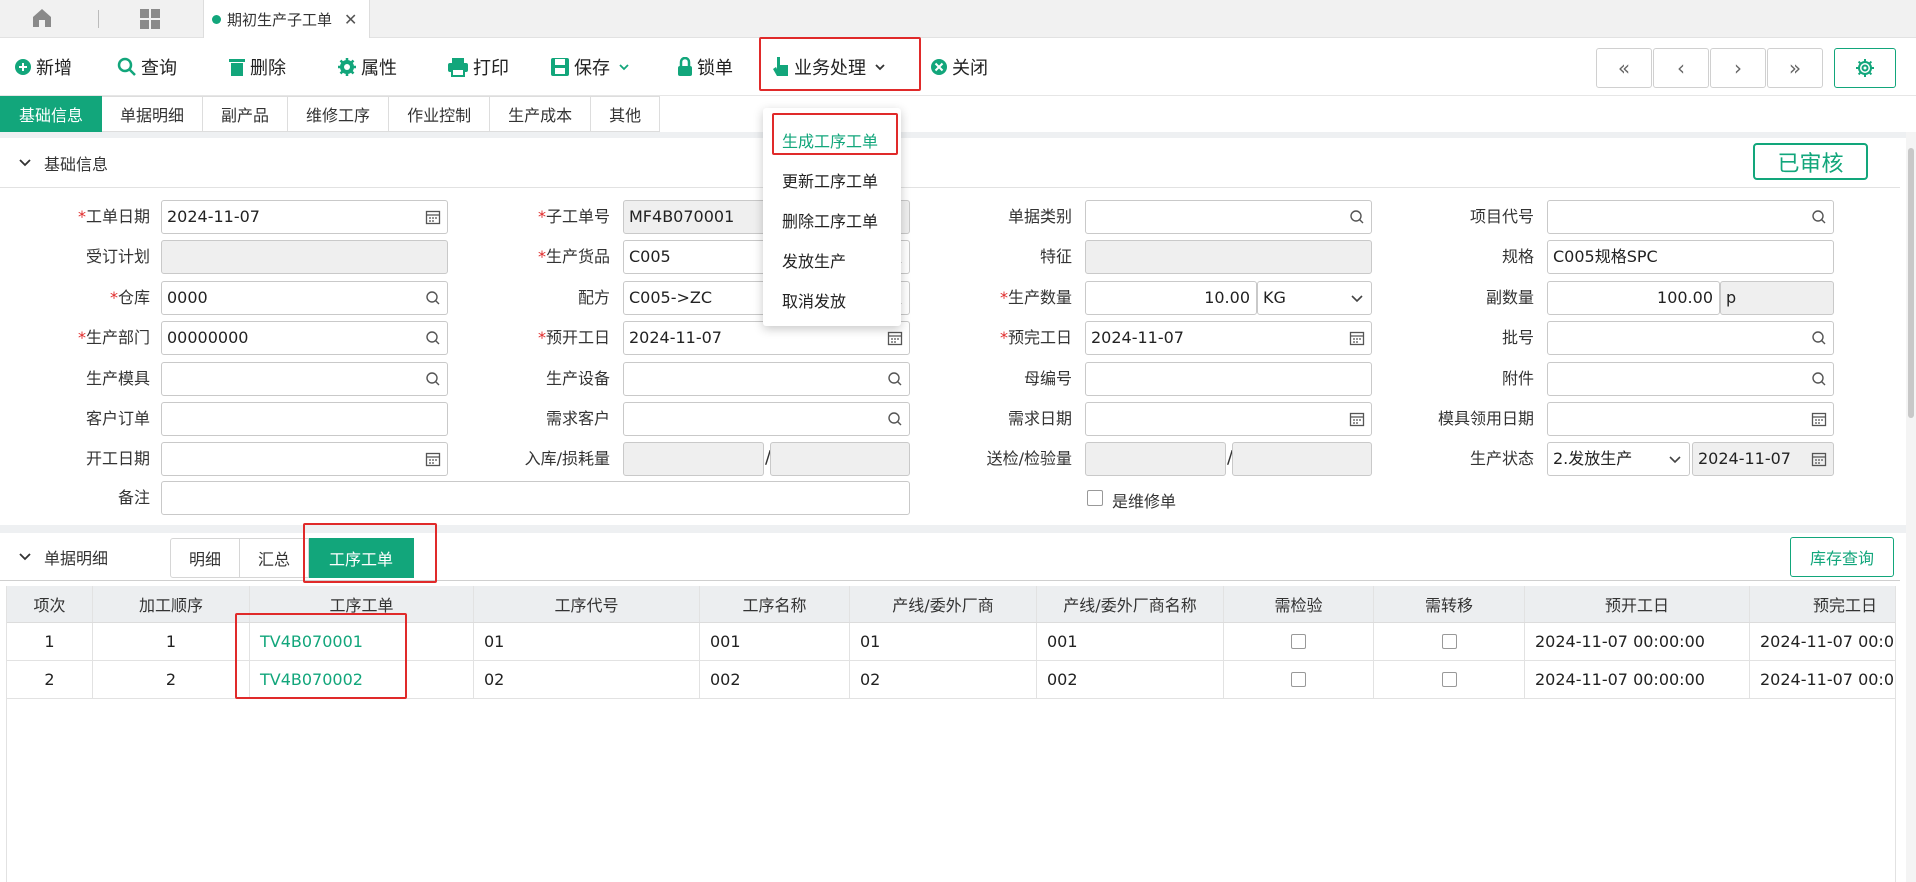 This screenshot has width=1916, height=882. What do you see at coordinates (1911, 507) in the screenshot?
I see `vertical-scrollbar` at bounding box center [1911, 507].